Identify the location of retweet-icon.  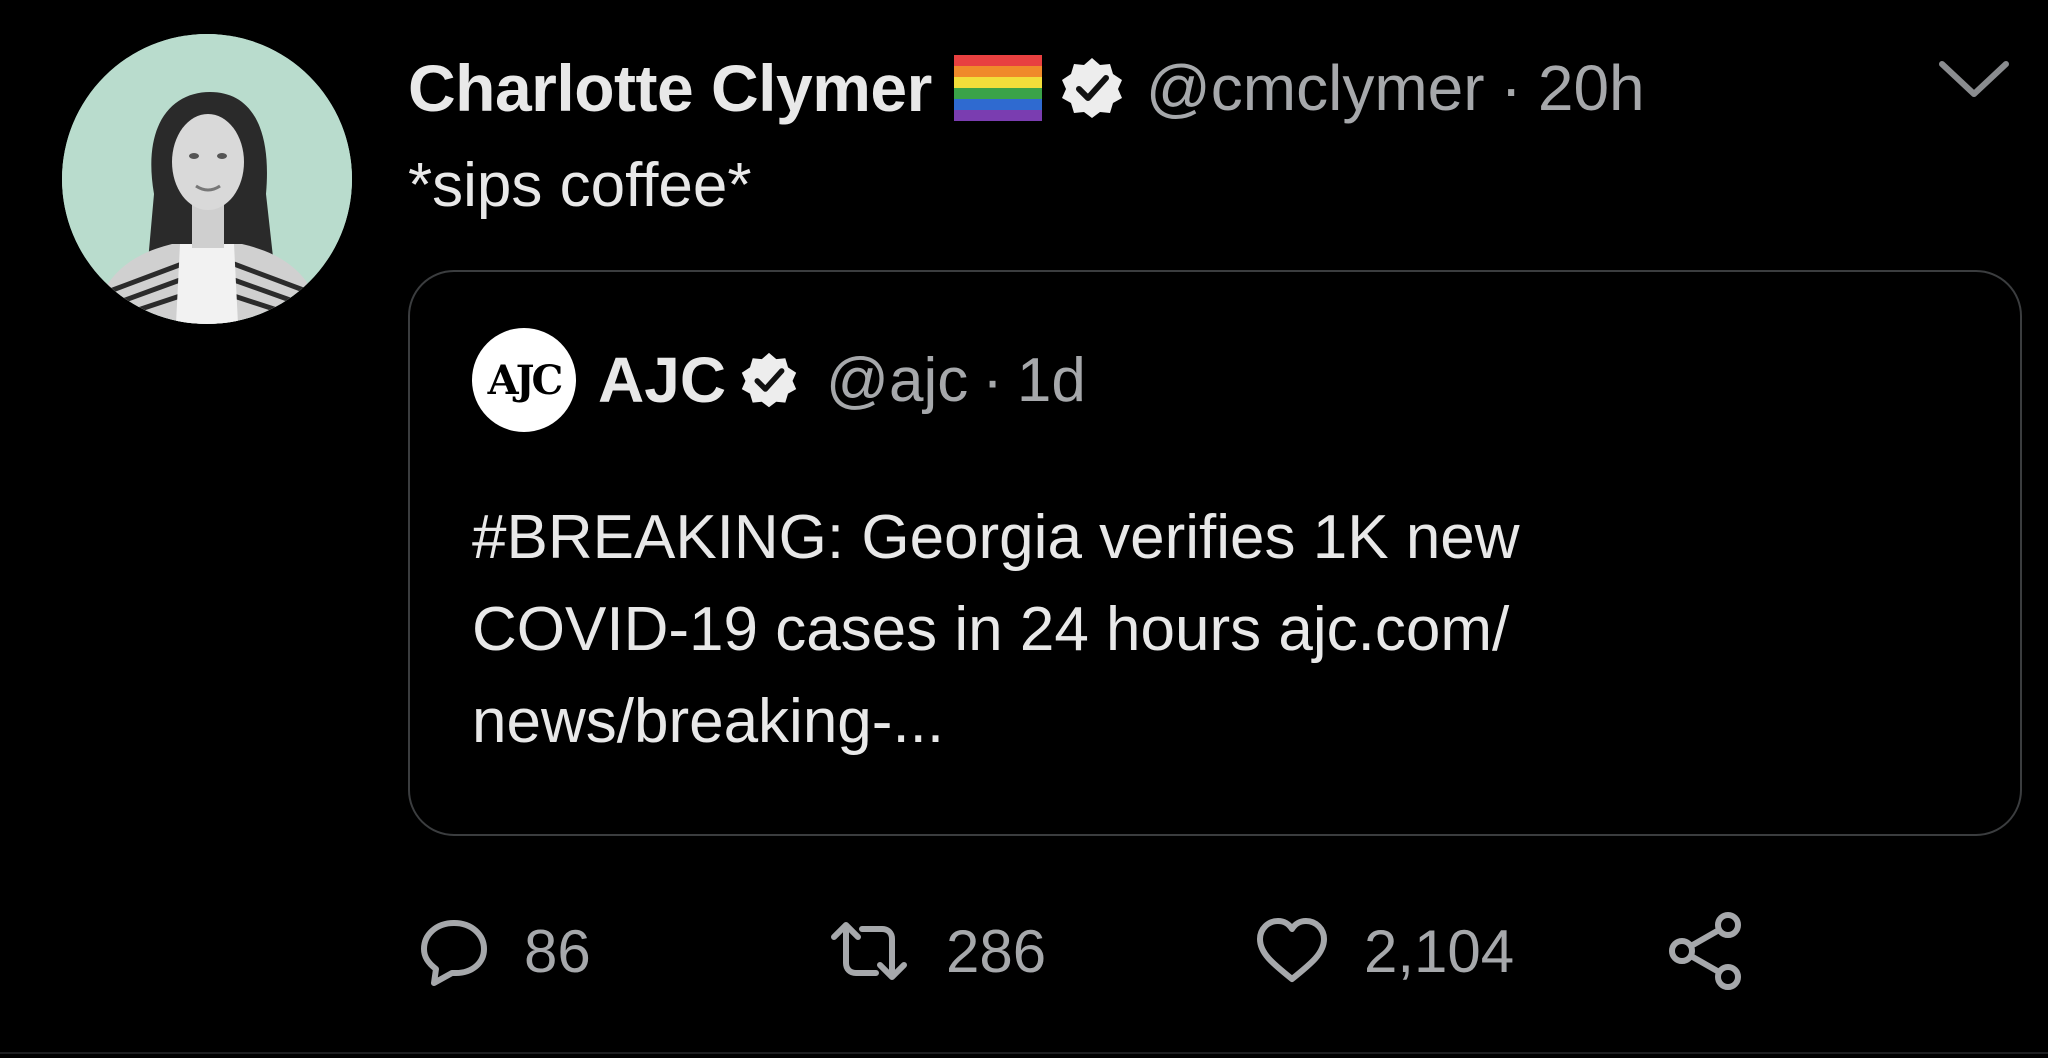
(869, 951).